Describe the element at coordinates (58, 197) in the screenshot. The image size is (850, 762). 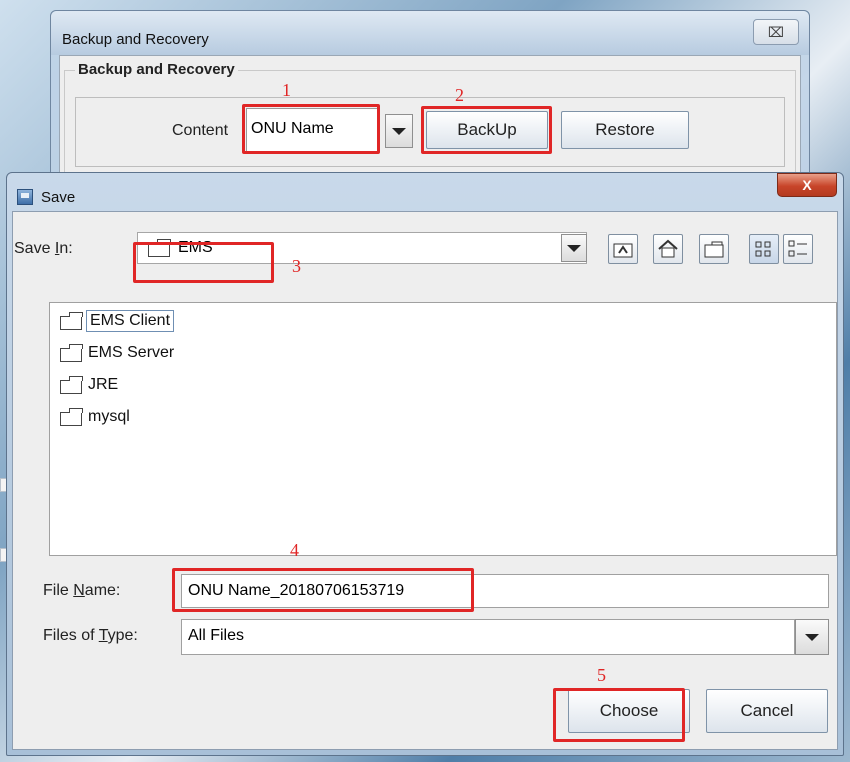
I see `dialog-title: Save` at that location.